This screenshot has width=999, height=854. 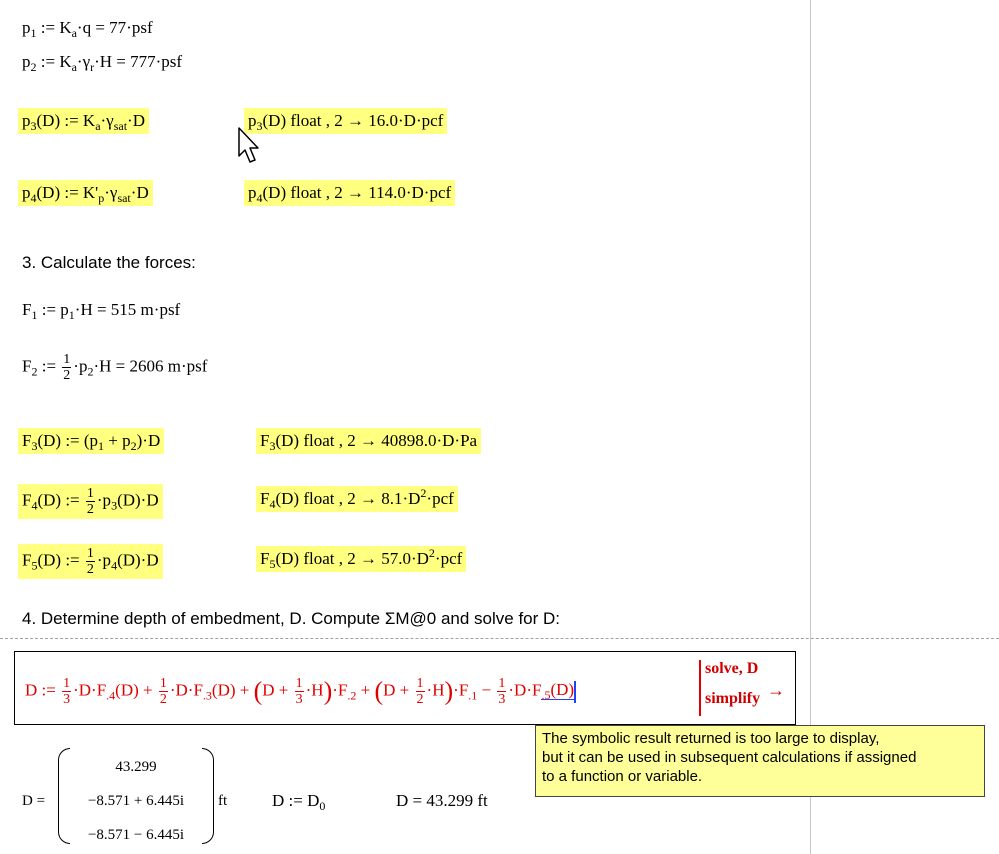 What do you see at coordinates (340, 690) in the screenshot?
I see `solve-term3: ·F` at bounding box center [340, 690].